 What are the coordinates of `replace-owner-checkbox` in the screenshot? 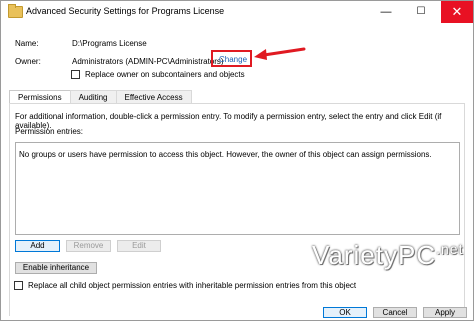 It's located at (75, 74).